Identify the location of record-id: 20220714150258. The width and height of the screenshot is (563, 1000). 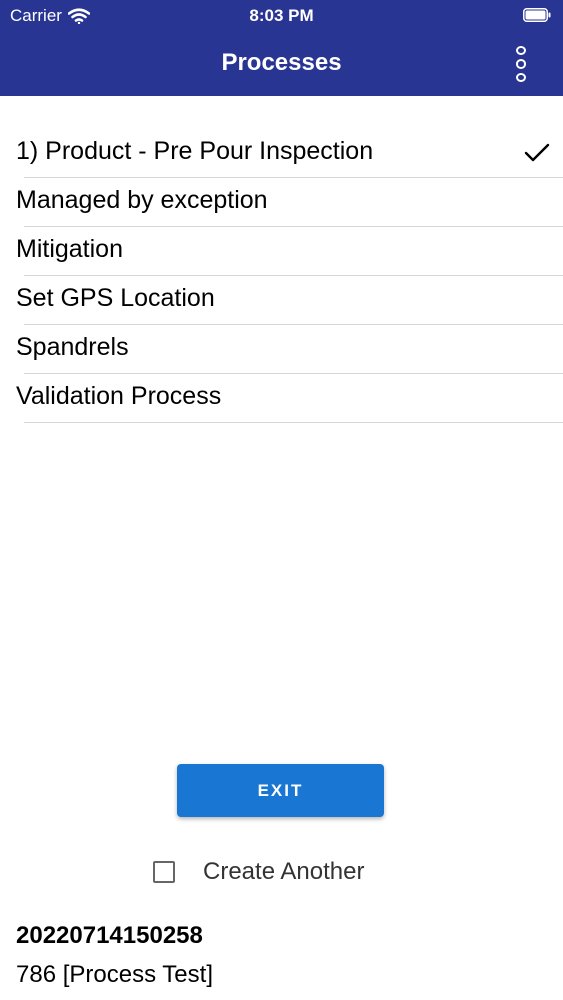
(109, 935).